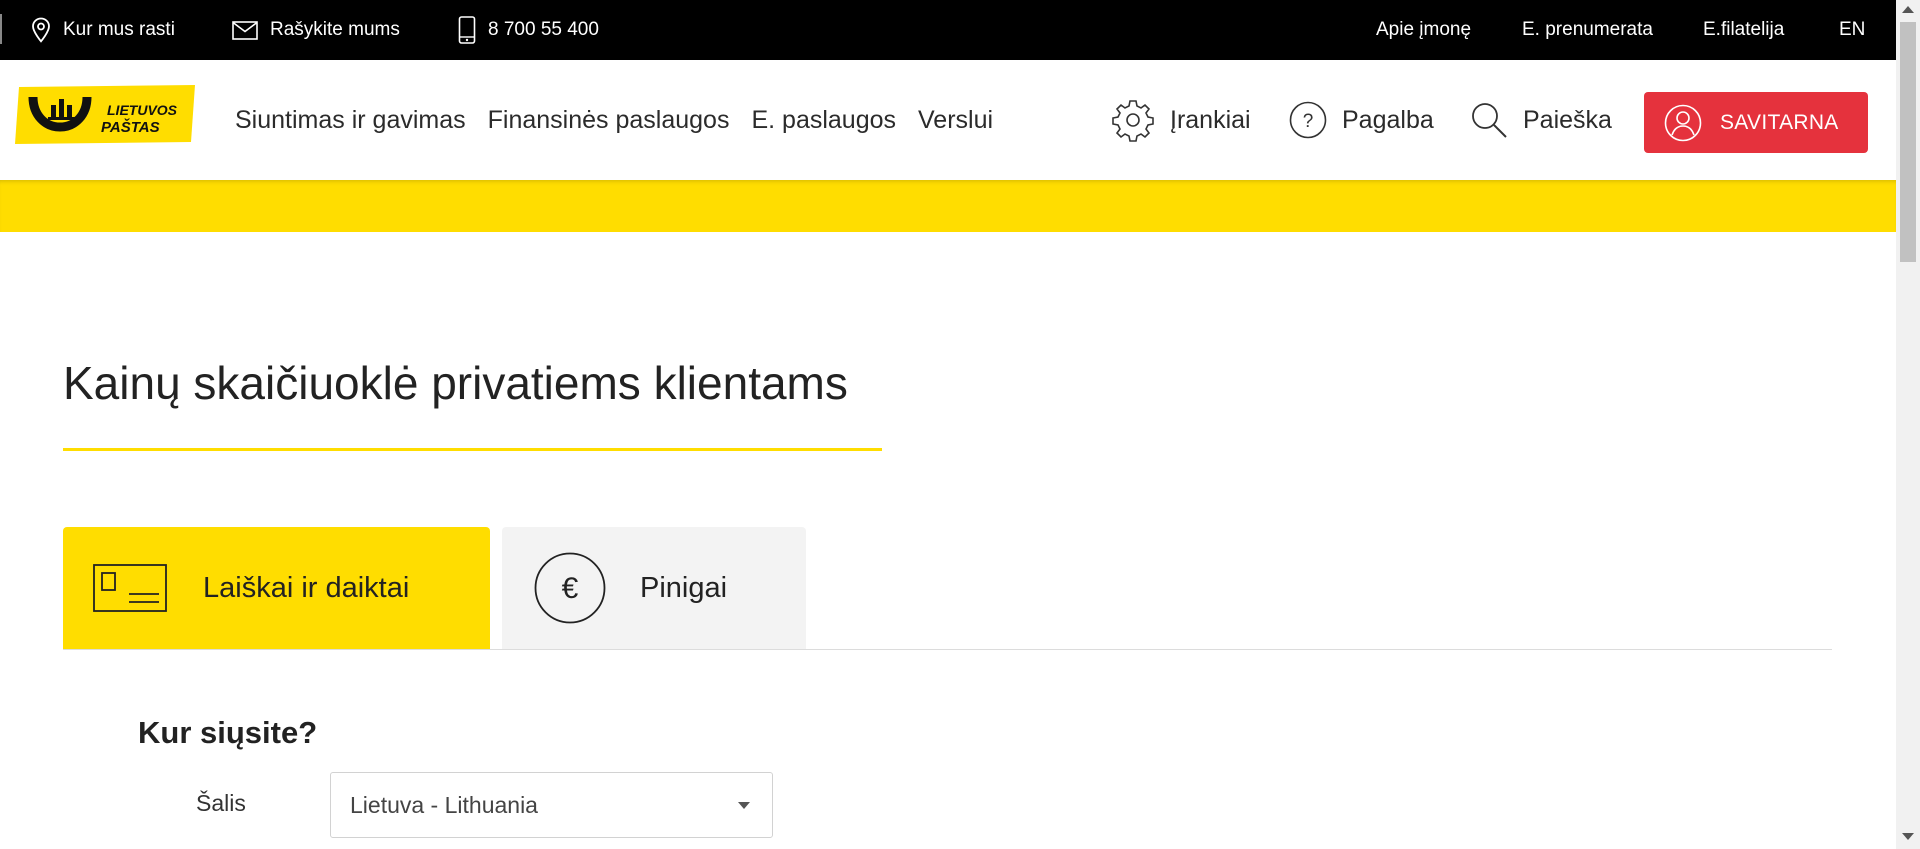  I want to click on tab-letters-label: Laiškai ir daiktai, so click(306, 587).